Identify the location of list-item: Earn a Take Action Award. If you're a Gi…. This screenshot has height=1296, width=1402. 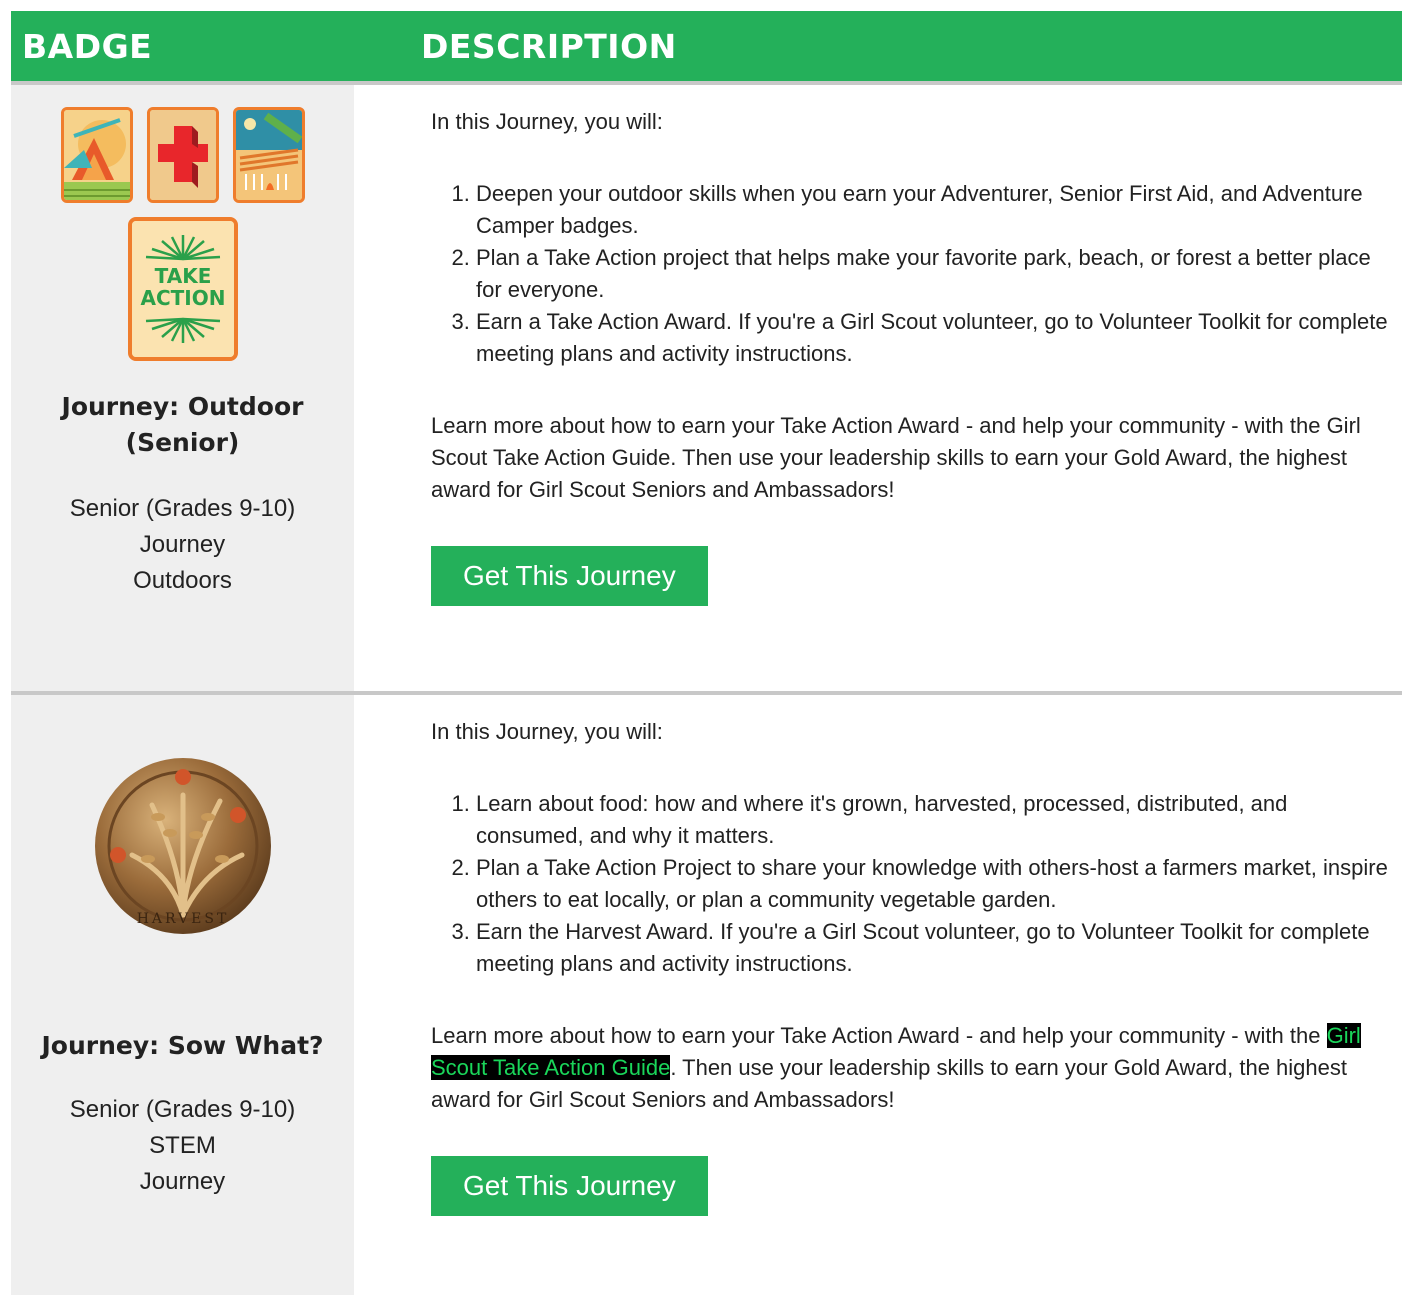
(932, 338).